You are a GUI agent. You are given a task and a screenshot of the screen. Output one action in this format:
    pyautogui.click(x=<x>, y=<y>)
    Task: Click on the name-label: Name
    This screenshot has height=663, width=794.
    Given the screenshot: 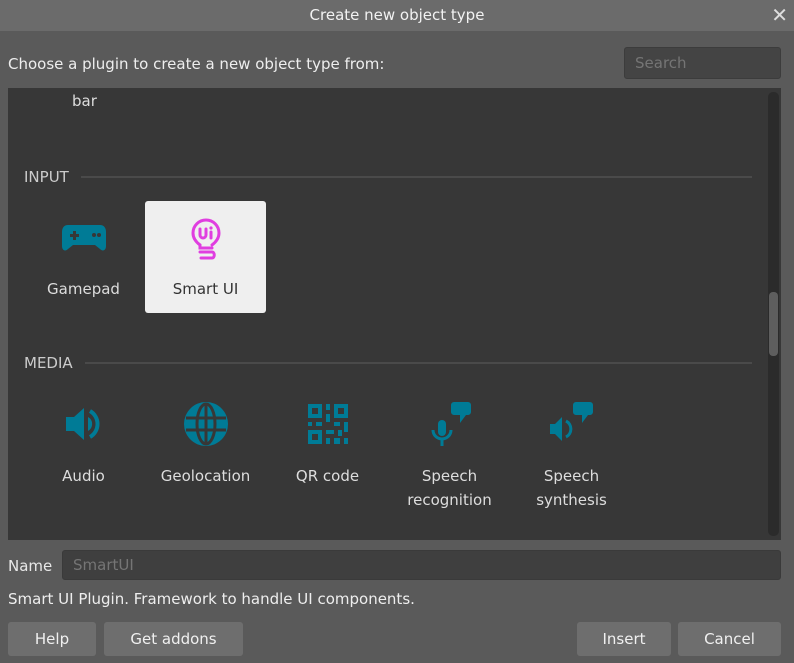 What is the action you would take?
    pyautogui.click(x=30, y=566)
    